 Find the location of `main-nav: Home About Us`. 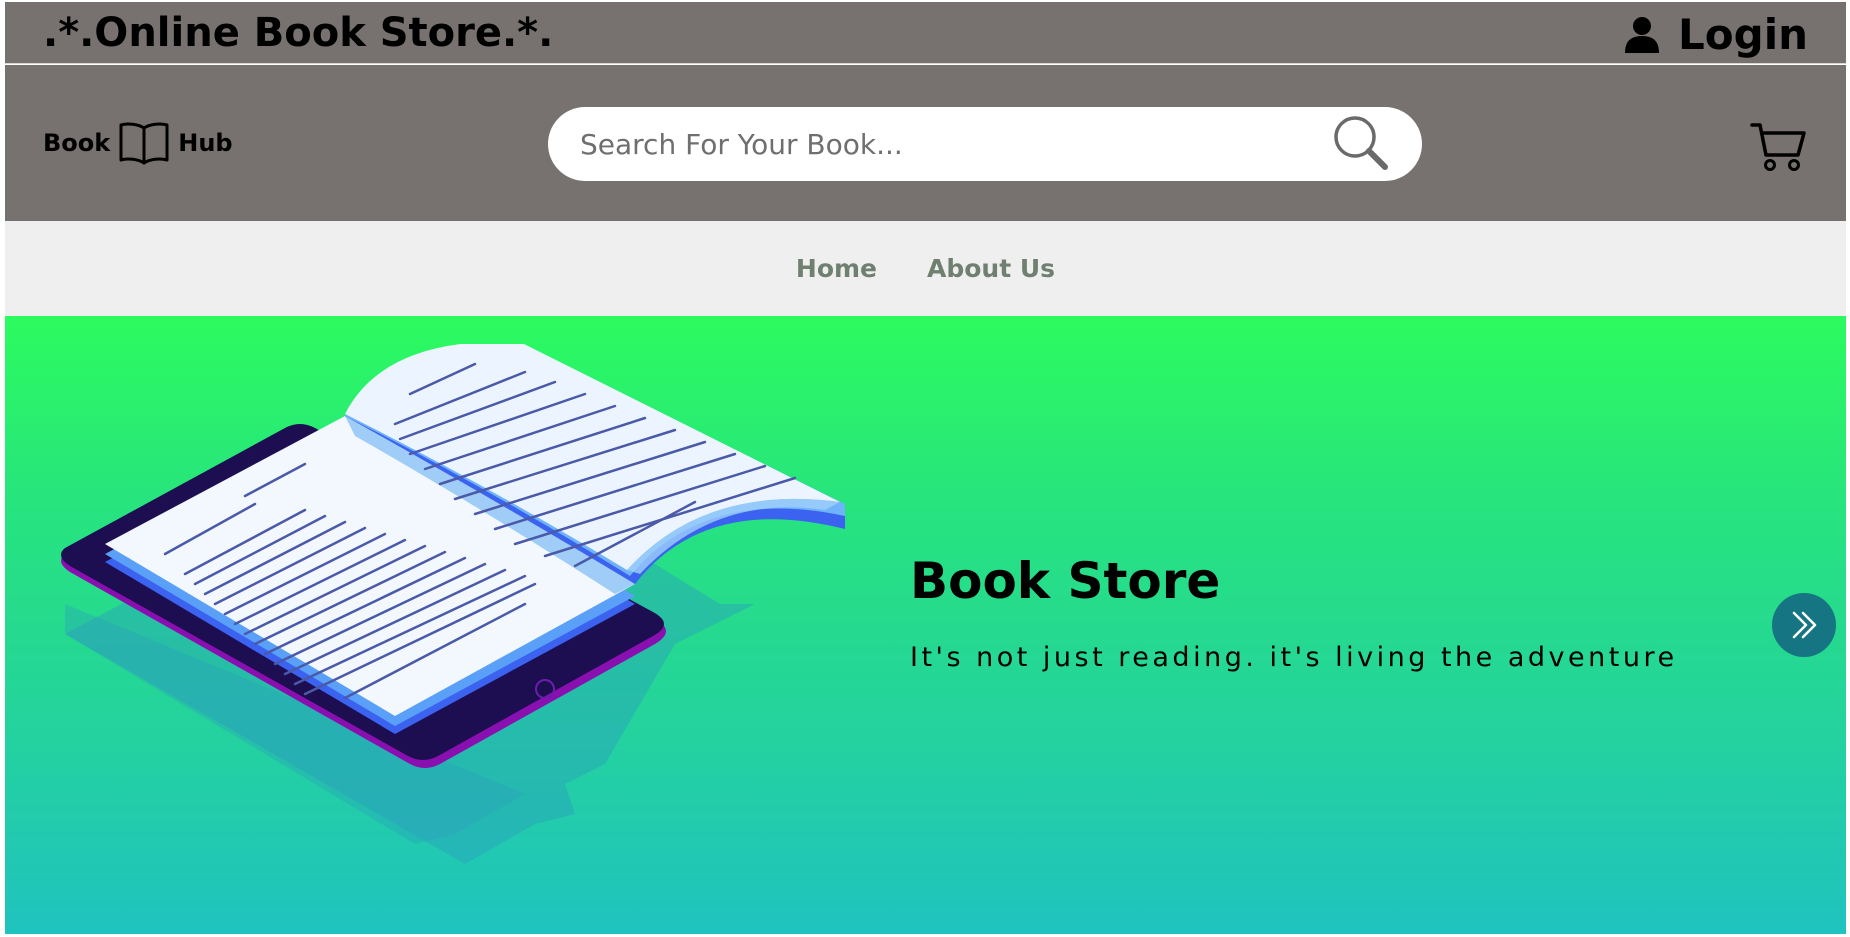

main-nav: Home About Us is located at coordinates (925, 268).